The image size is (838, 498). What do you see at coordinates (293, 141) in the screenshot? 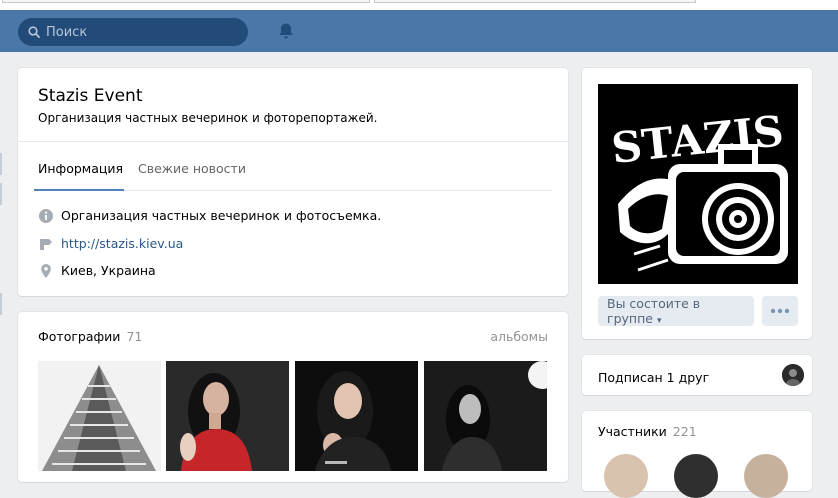
I see `header-divider` at bounding box center [293, 141].